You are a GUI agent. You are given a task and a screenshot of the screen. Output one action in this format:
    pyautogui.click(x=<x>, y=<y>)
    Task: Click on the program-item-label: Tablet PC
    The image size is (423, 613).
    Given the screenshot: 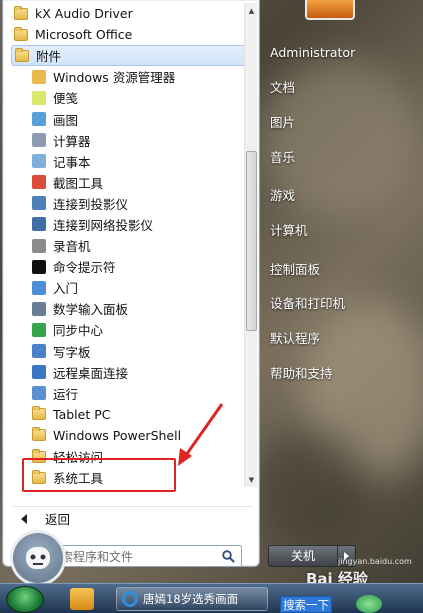 What is the action you would take?
    pyautogui.click(x=82, y=414)
    